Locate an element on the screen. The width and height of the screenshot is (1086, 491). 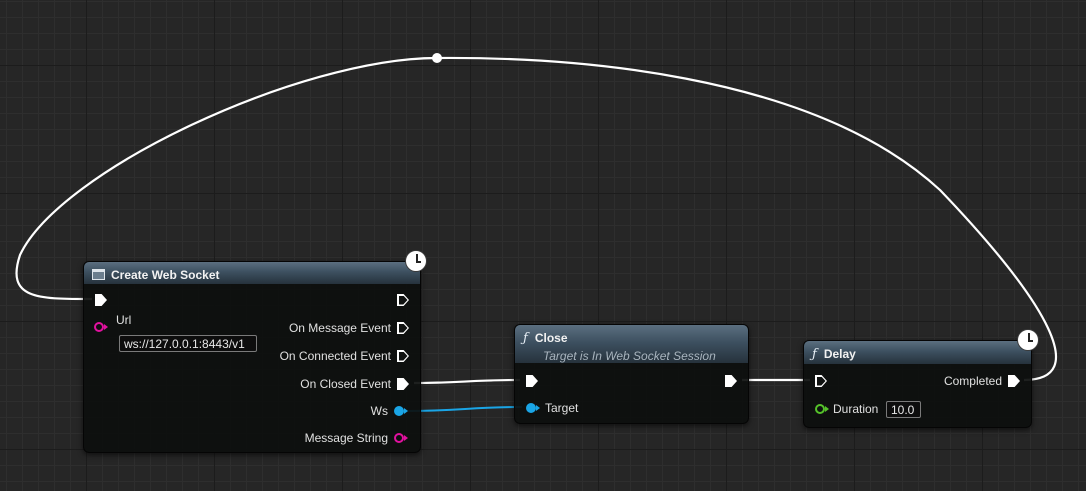
duration-label: Duration is located at coordinates (856, 409).